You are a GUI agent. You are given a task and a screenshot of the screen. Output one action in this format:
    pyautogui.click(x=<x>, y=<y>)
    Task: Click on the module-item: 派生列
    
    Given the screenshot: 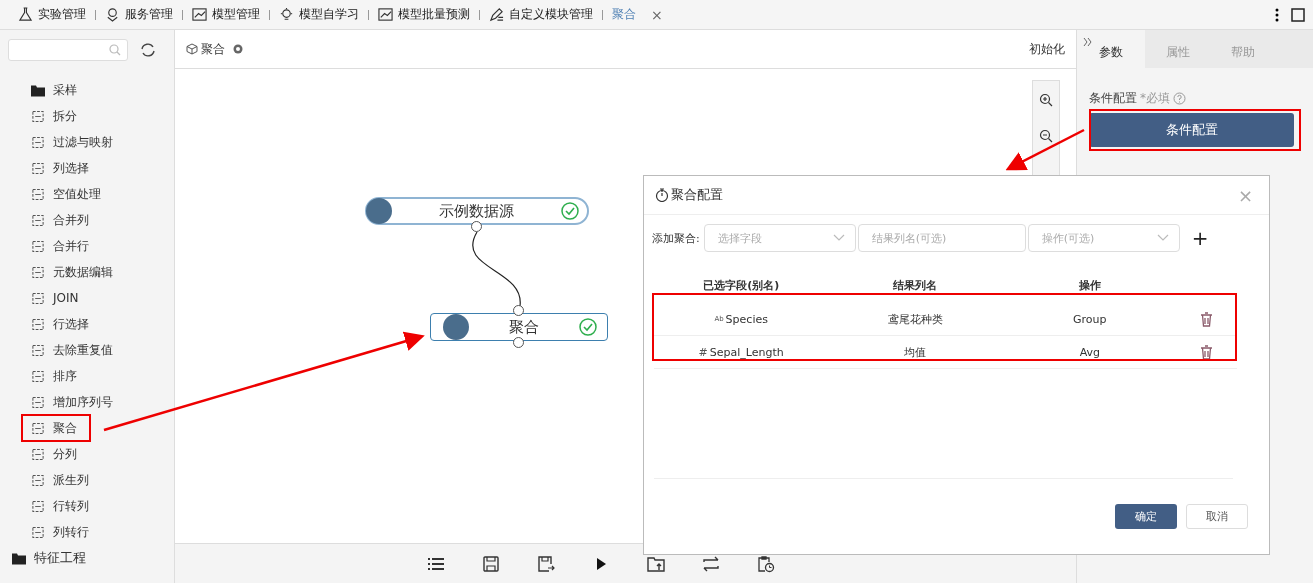 What is the action you would take?
    pyautogui.click(x=87, y=480)
    